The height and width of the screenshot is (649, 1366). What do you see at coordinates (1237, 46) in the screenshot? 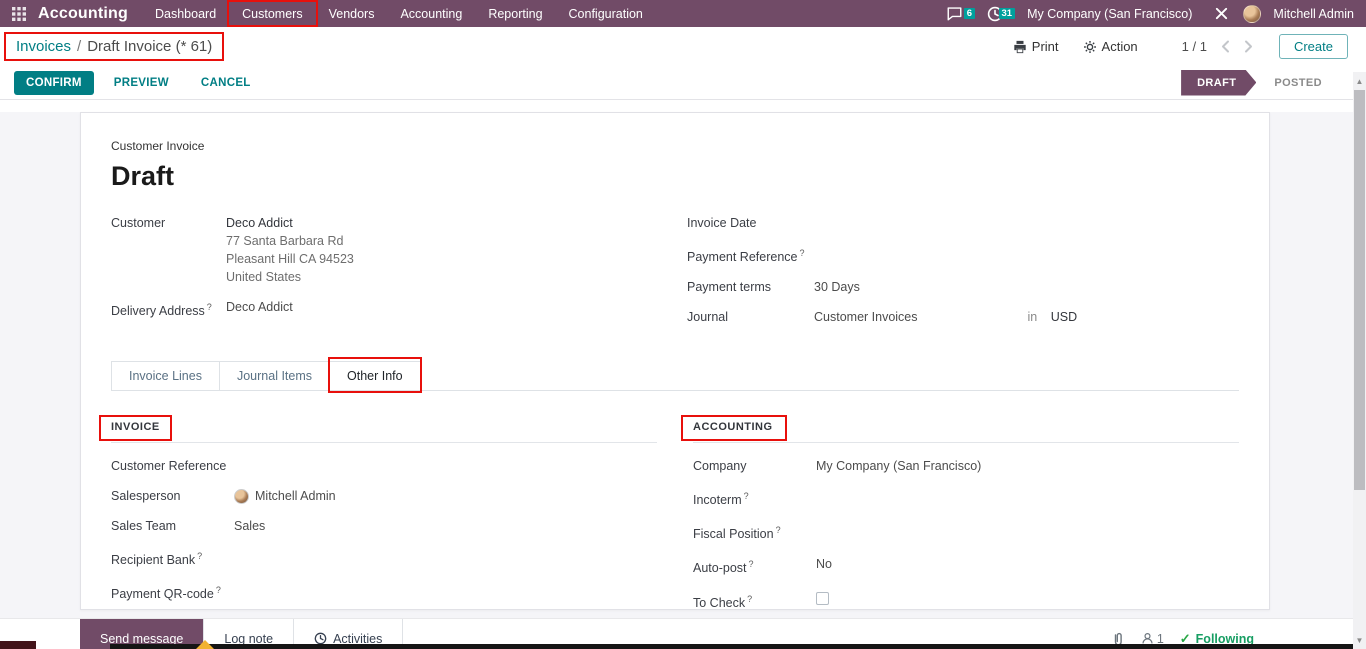
I see `pager-arrows` at bounding box center [1237, 46].